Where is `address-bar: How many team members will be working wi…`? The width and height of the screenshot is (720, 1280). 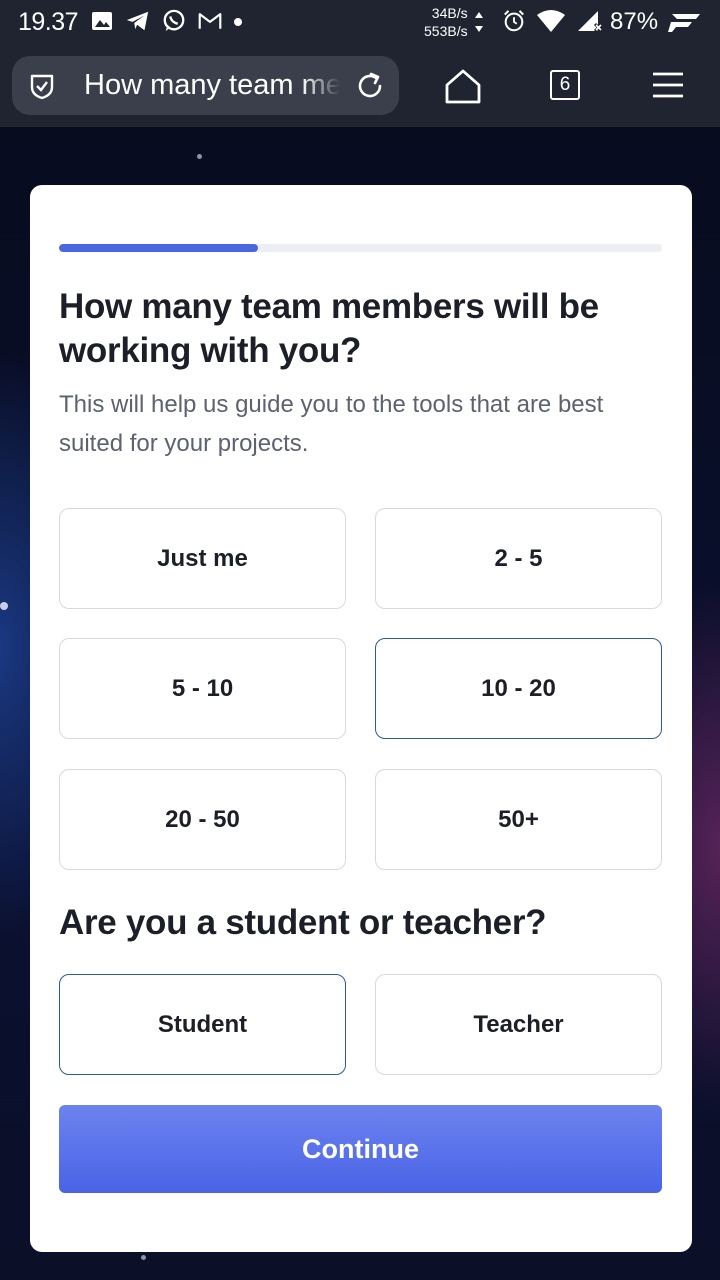
address-bar: How many team members will be working wi… is located at coordinates (205, 85).